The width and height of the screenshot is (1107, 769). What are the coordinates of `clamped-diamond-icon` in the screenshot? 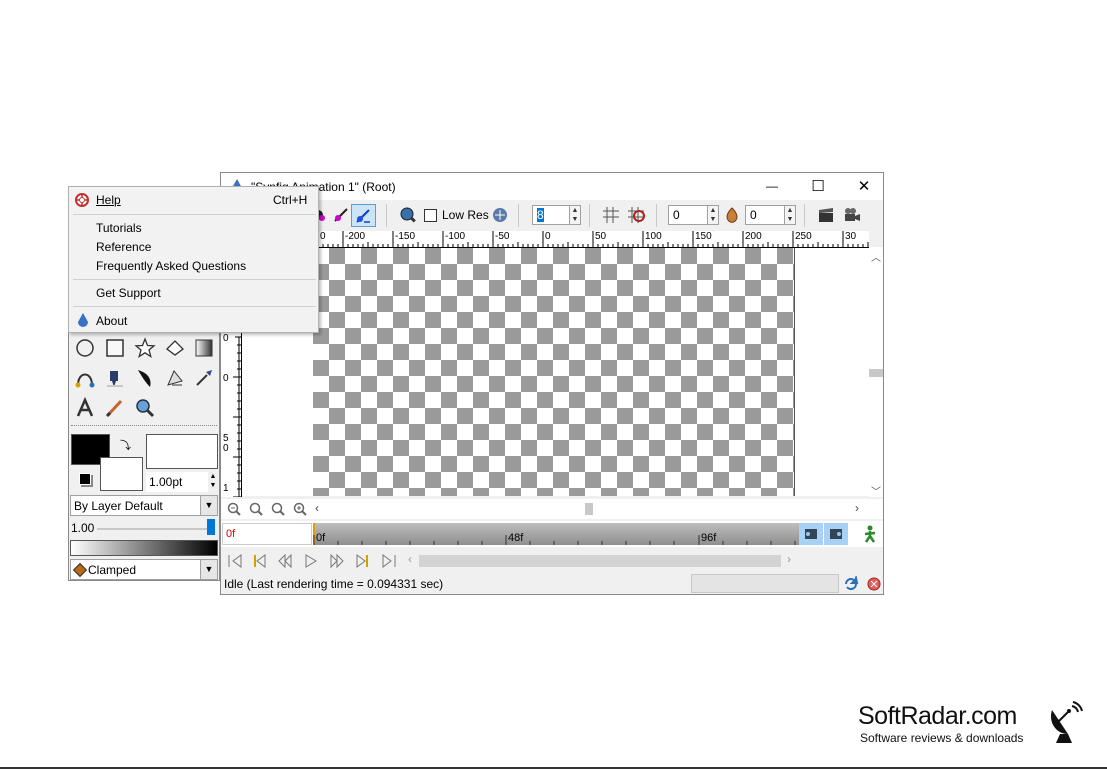 It's located at (80, 570).